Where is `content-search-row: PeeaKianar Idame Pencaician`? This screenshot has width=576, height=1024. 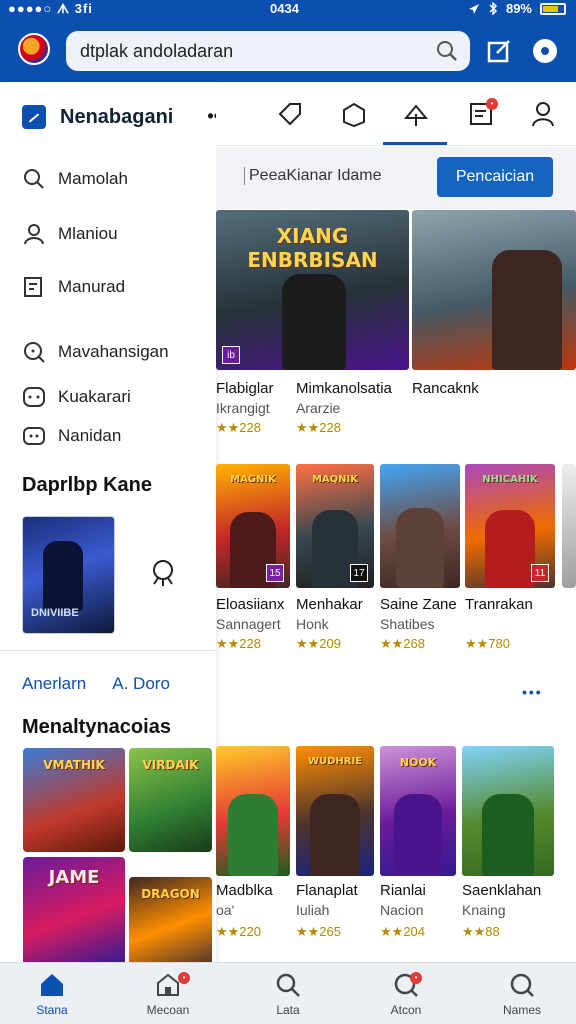 content-search-row: PeeaKianar Idame Pencaician is located at coordinates (396, 178).